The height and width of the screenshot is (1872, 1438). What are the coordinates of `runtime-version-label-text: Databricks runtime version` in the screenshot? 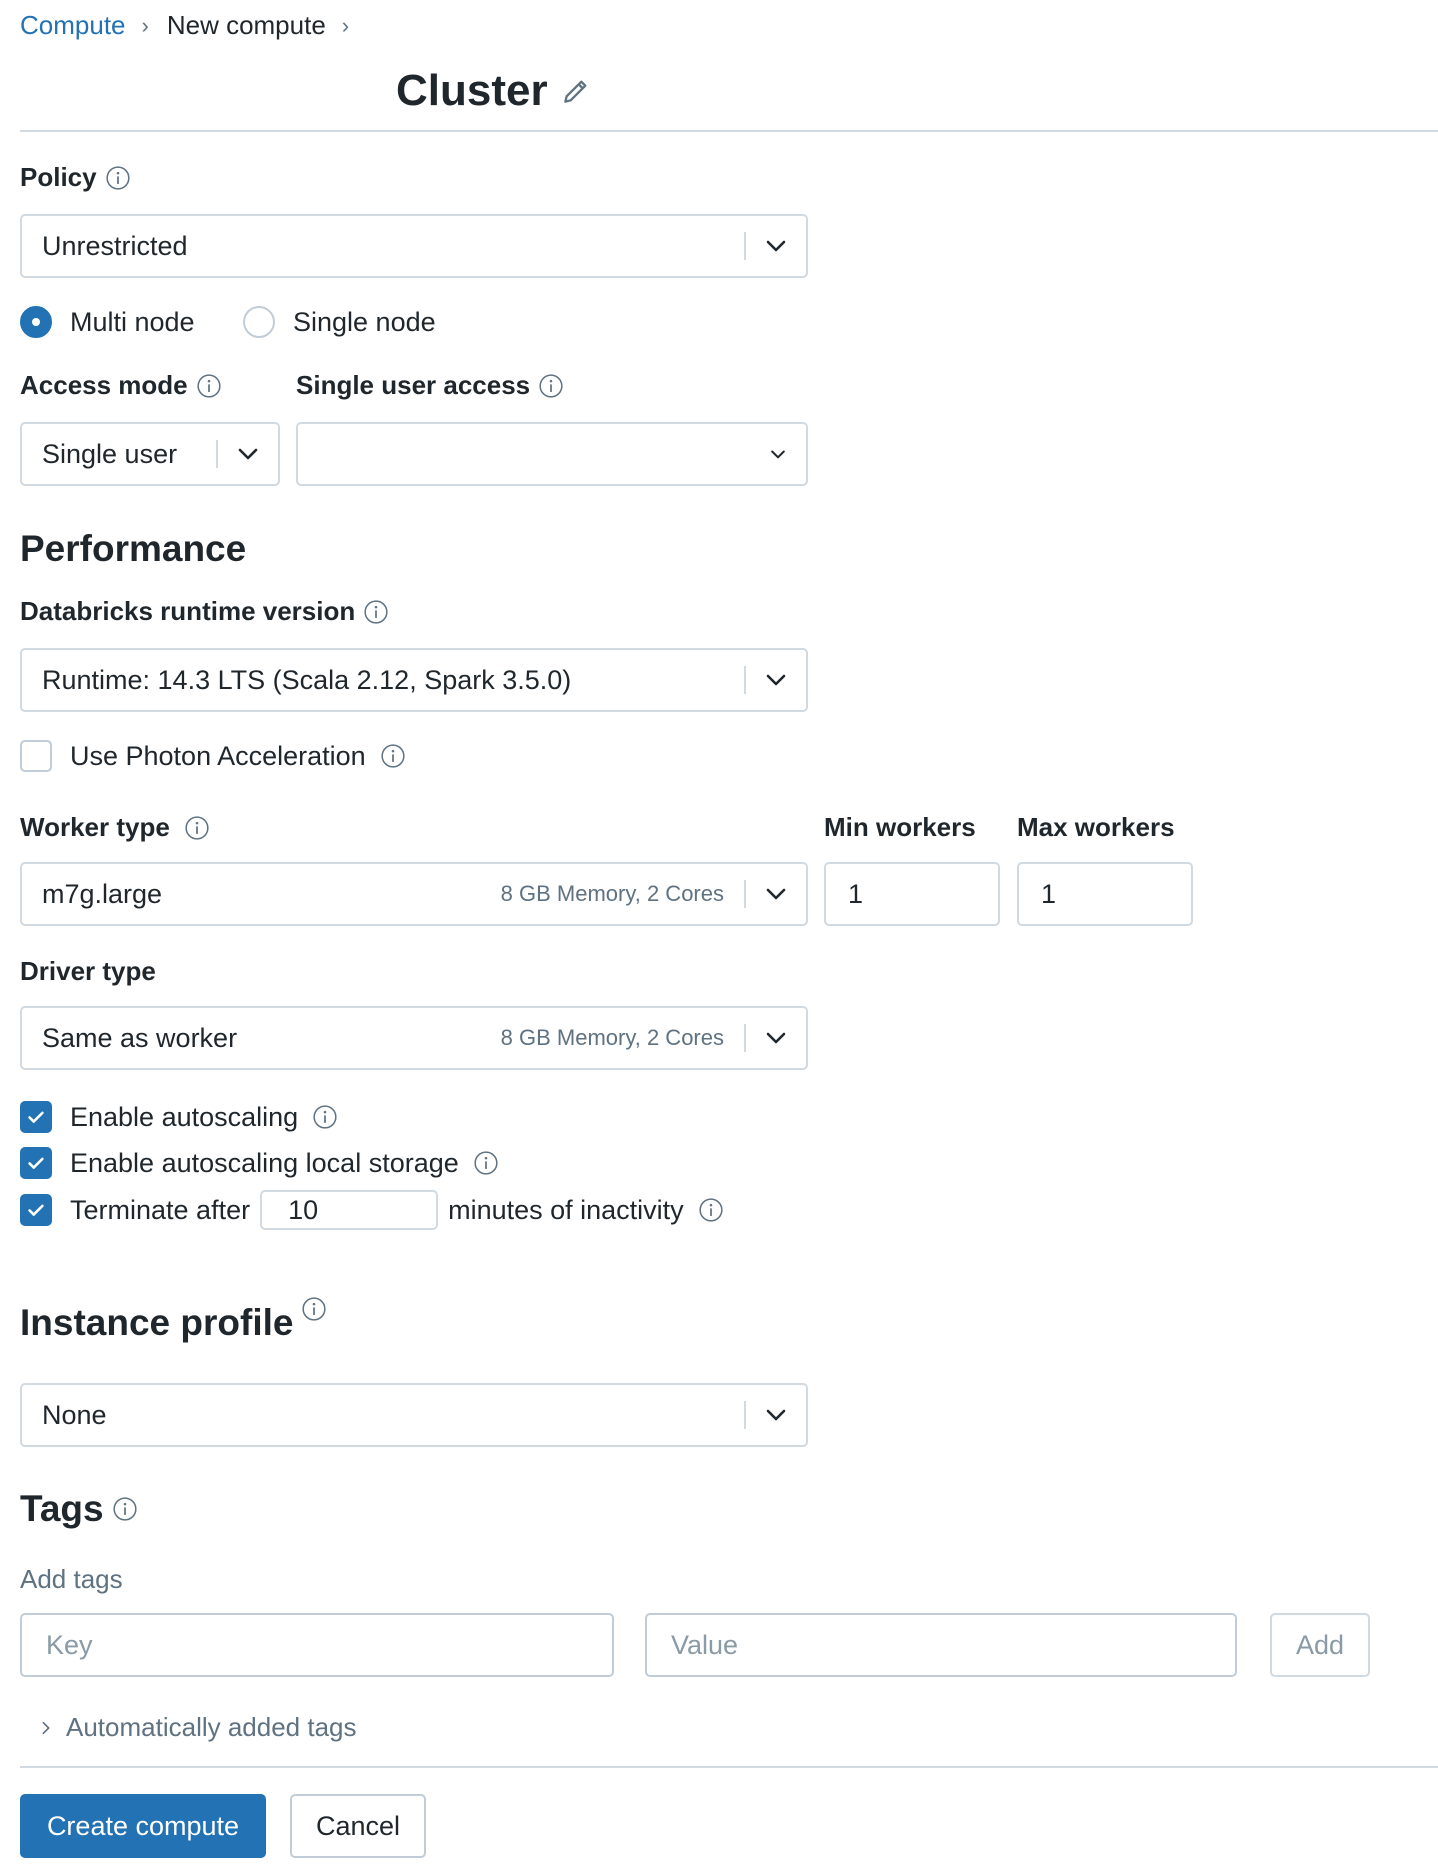 It's located at (188, 611).